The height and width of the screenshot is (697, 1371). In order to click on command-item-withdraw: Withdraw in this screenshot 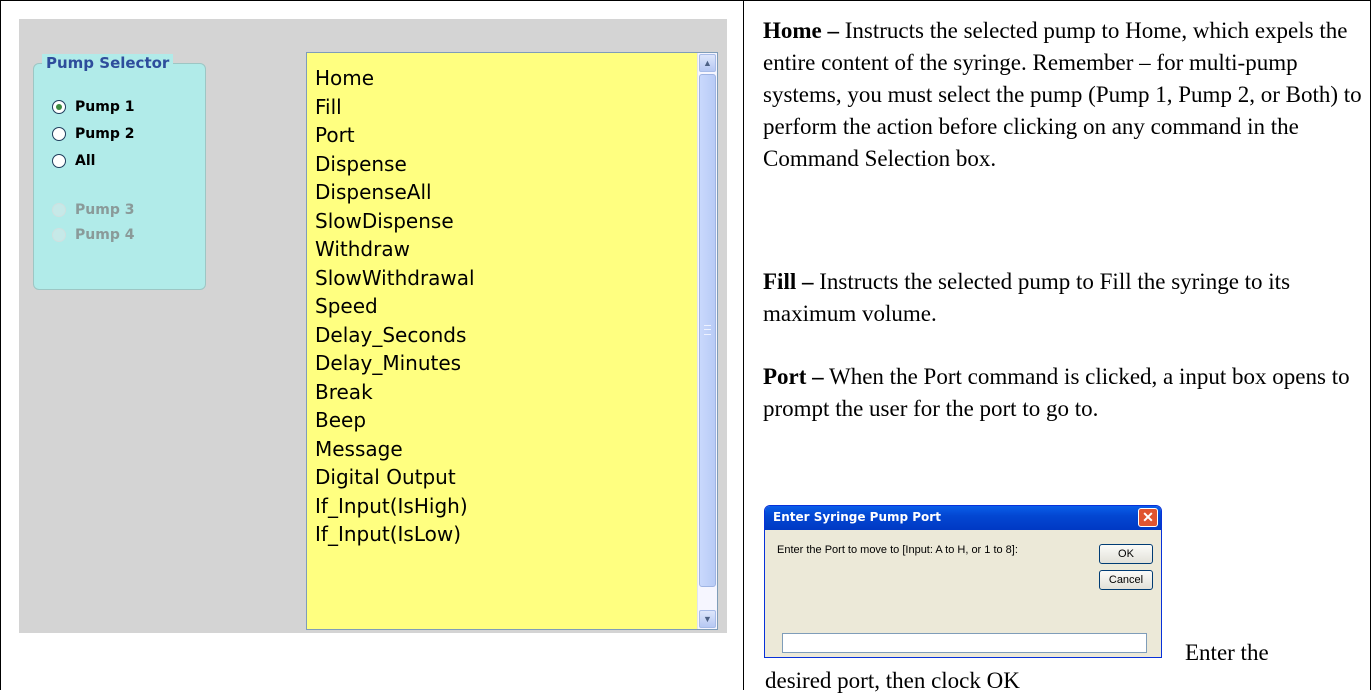, I will do `click(395, 249)`.